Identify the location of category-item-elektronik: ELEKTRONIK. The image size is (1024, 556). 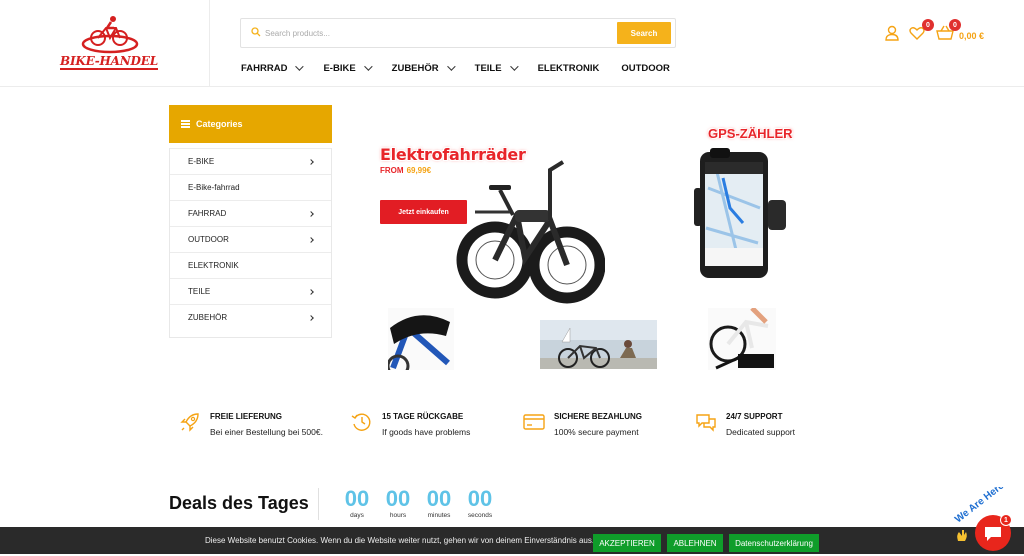
(250, 265).